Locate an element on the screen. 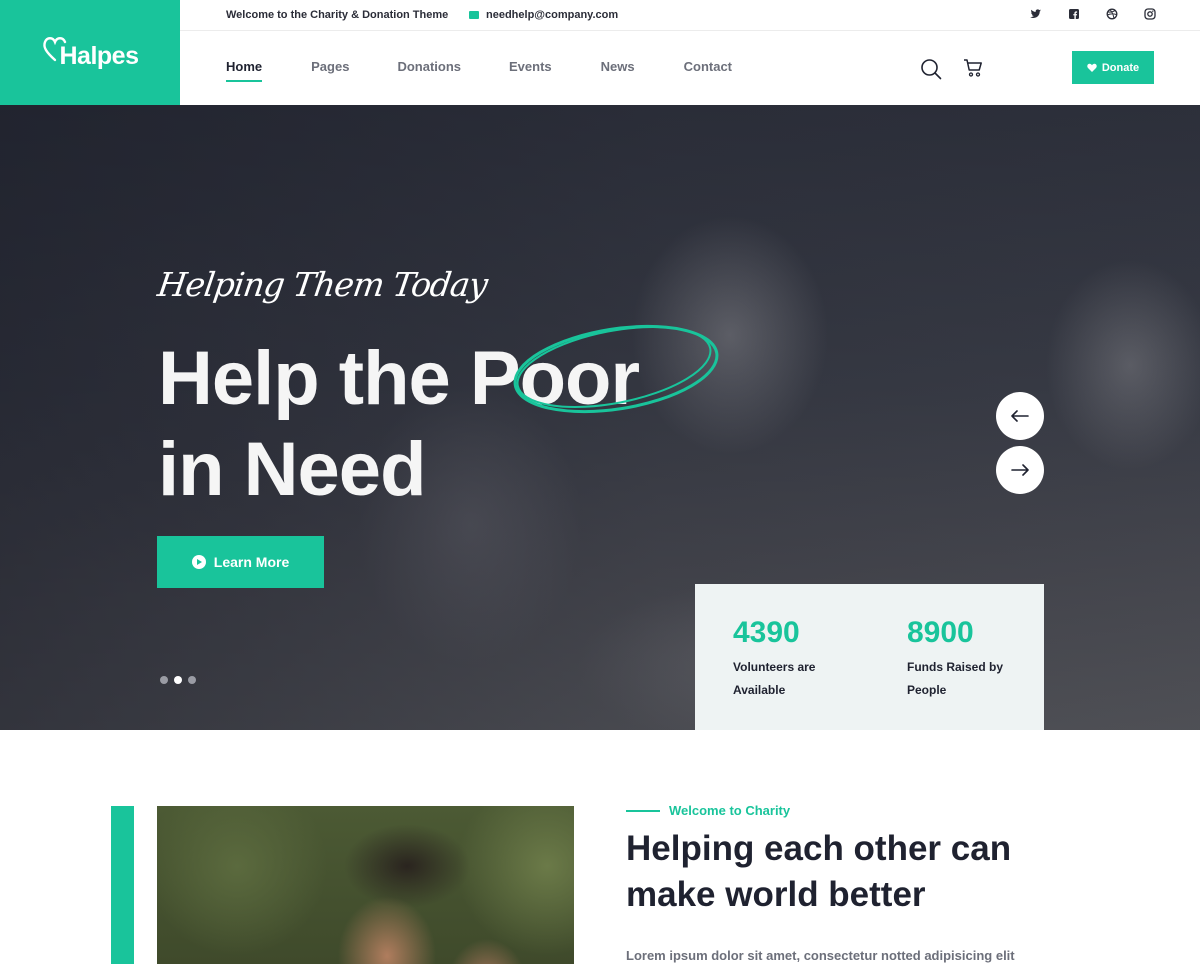 This screenshot has height=964, width=1200. arrow-left-icon is located at coordinates (1020, 416).